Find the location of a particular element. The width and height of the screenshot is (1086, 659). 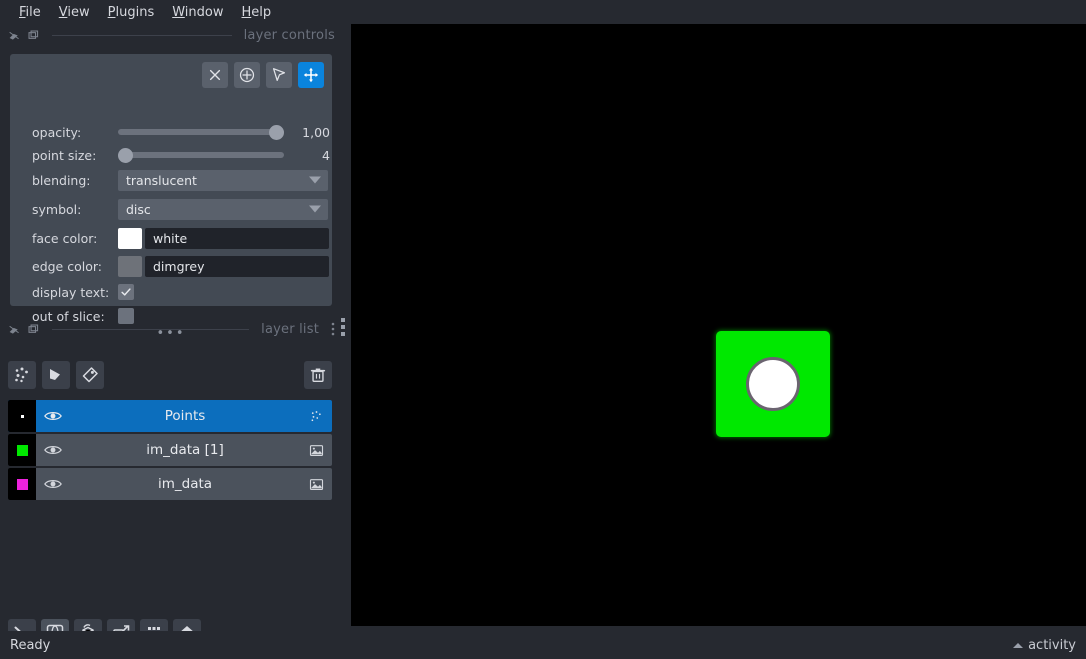

edge-color-row: edge color: dimgrey is located at coordinates (171, 266).